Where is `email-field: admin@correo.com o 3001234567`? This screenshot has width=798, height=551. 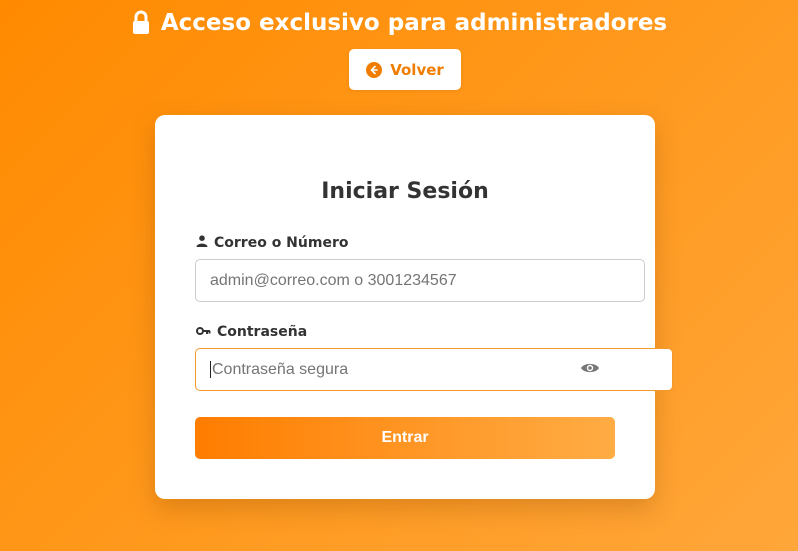
email-field: admin@correo.com o 3001234567 is located at coordinates (420, 280).